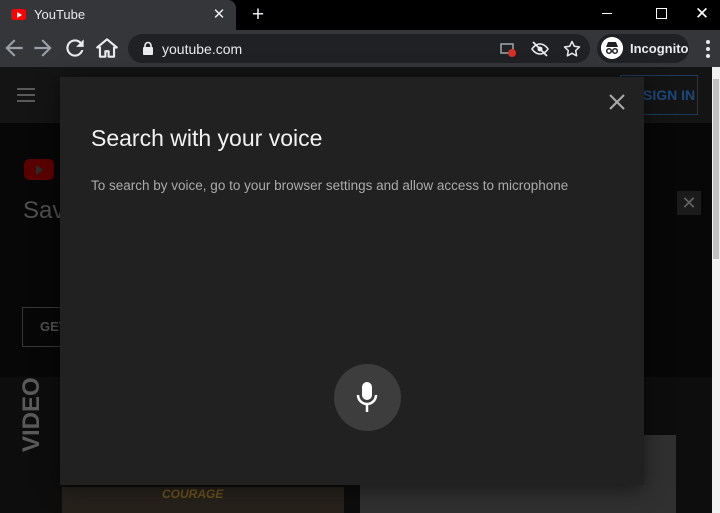  I want to click on reload-button, so click(75, 48).